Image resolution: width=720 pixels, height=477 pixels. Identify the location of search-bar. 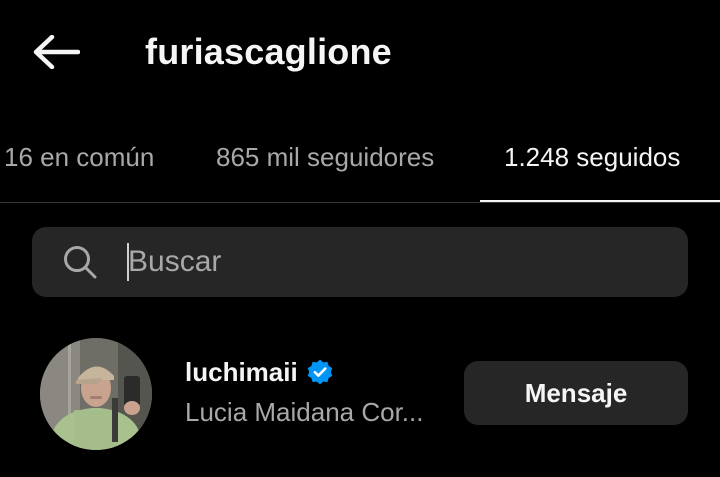
(360, 262).